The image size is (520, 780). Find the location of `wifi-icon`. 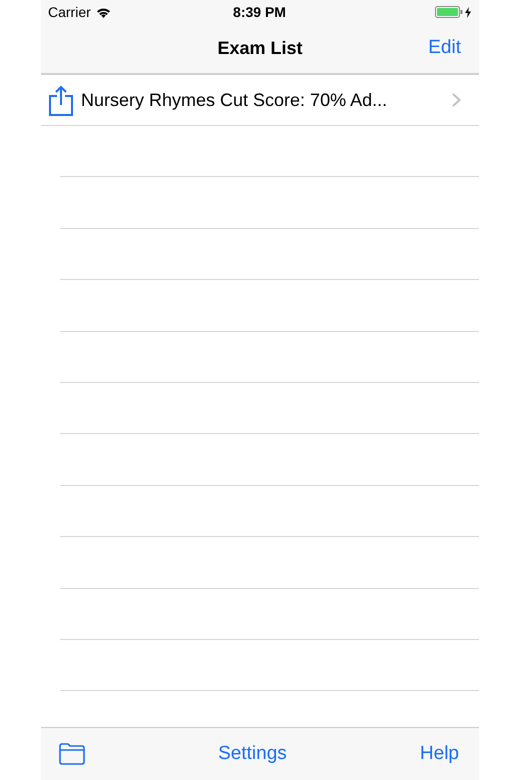

wifi-icon is located at coordinates (103, 12).